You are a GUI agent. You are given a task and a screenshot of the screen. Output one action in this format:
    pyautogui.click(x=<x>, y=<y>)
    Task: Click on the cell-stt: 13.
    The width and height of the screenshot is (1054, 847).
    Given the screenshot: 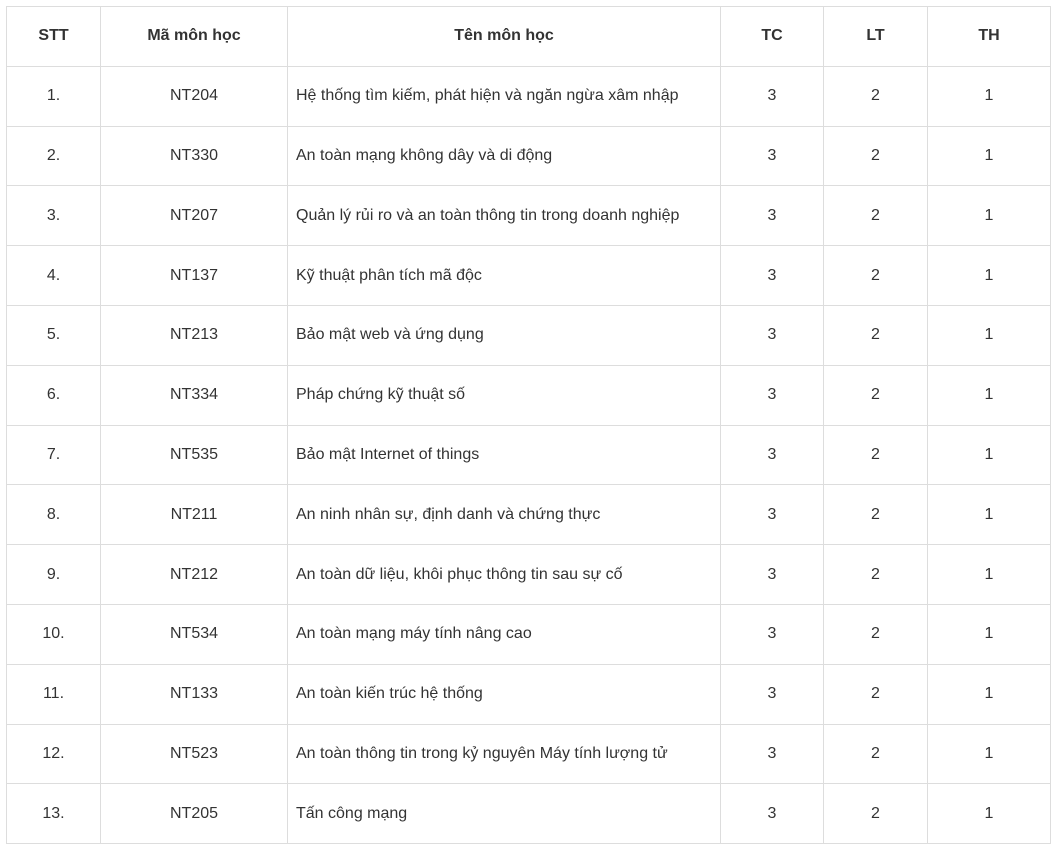 What is the action you would take?
    pyautogui.click(x=53, y=814)
    